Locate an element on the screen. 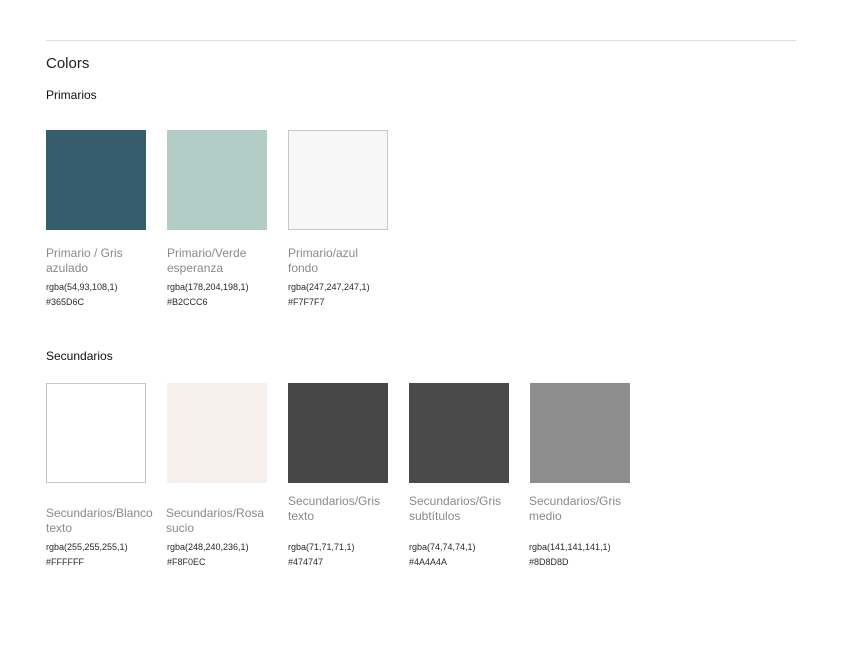 This screenshot has width=842, height=664. swatch-hex: #4A4A4A is located at coordinates (428, 562).